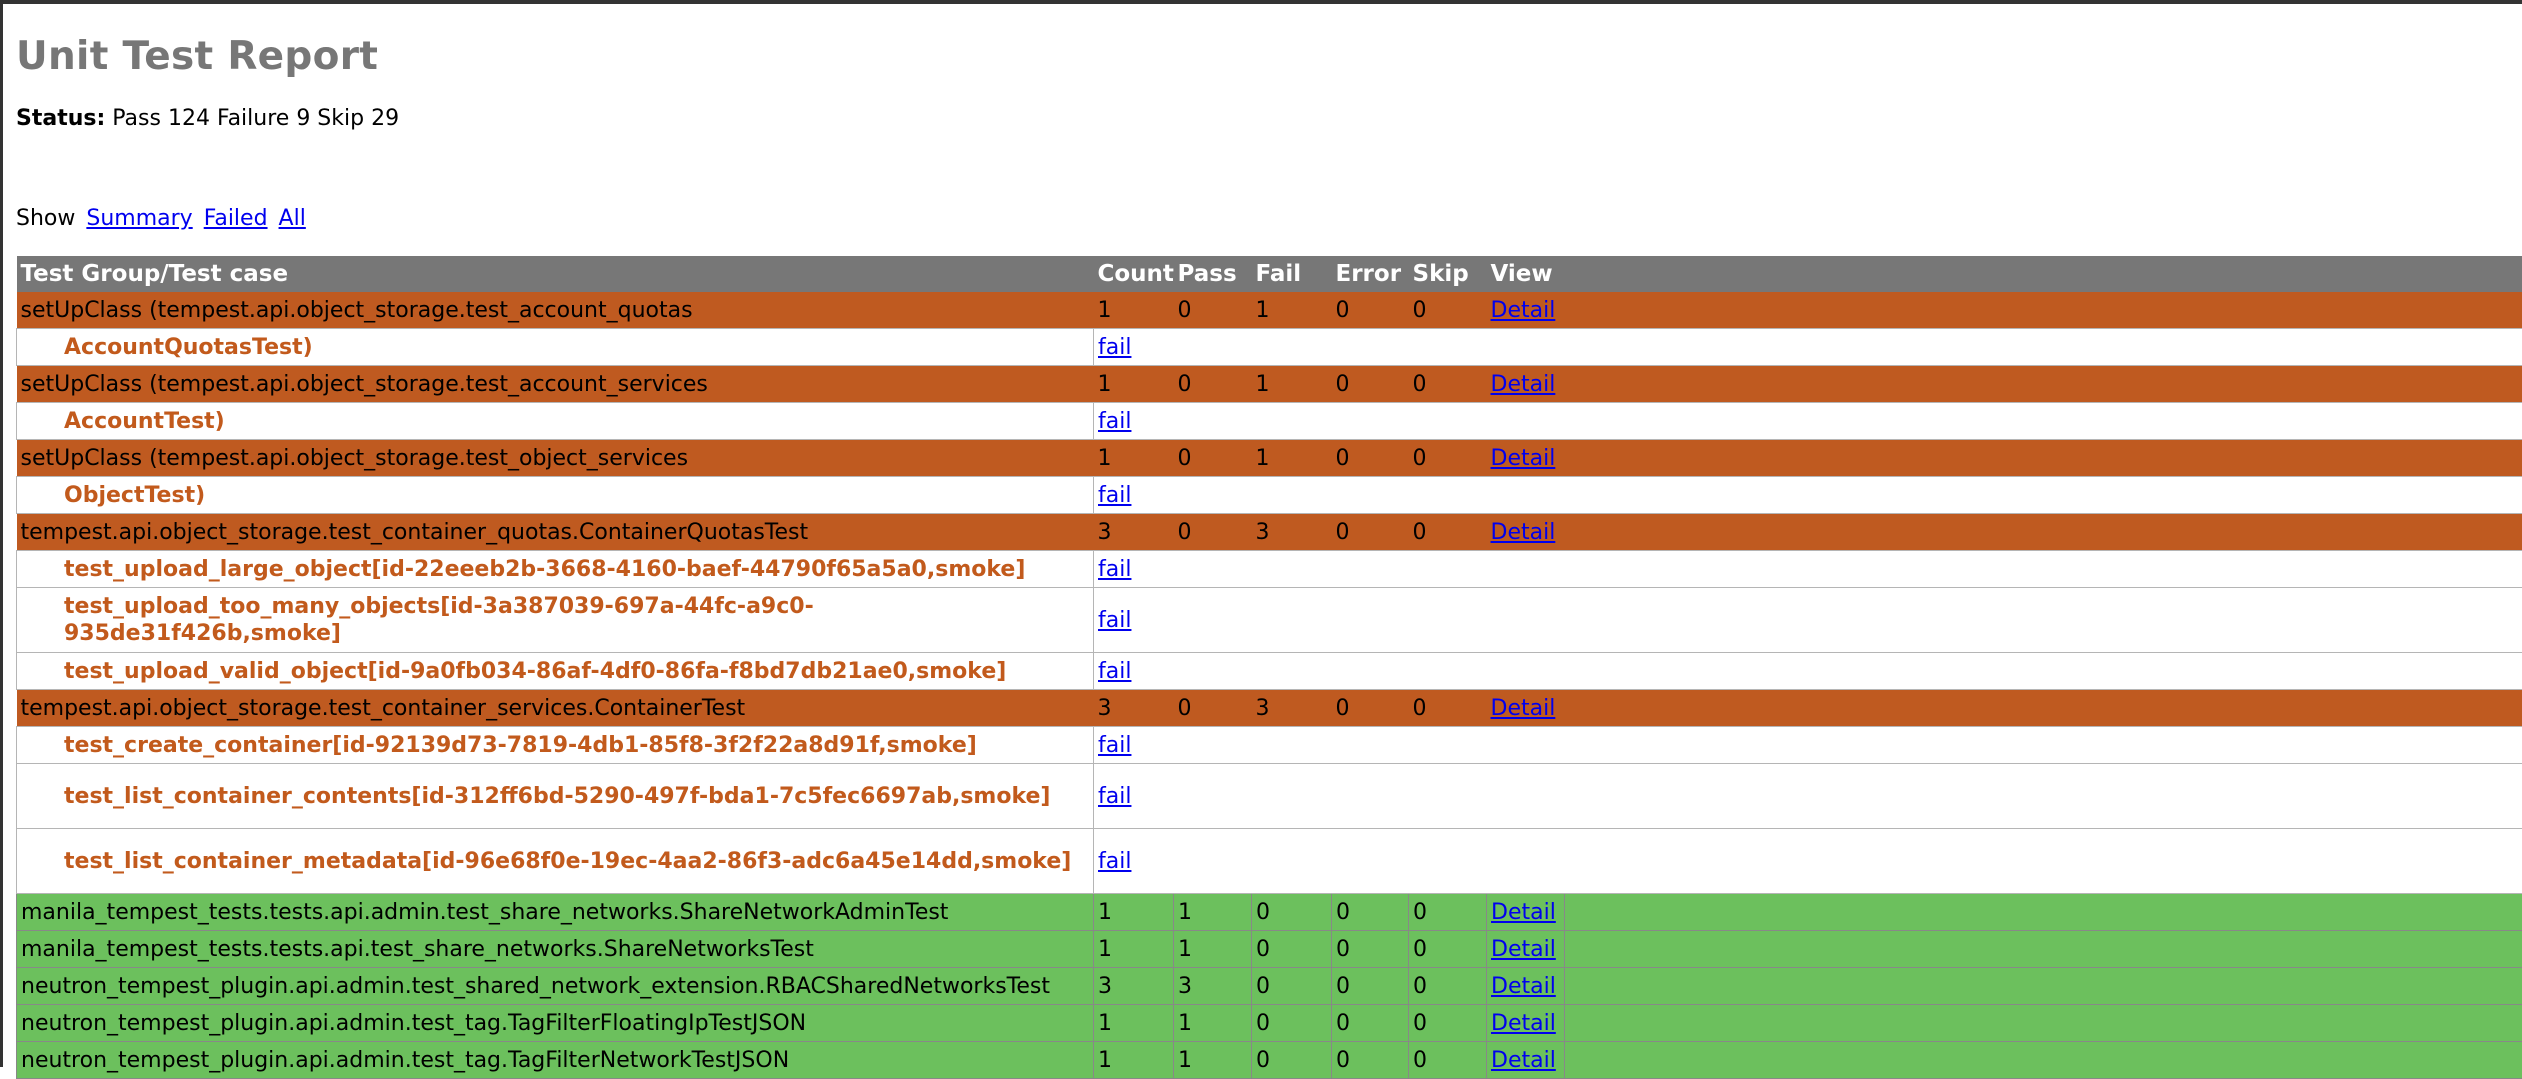 The height and width of the screenshot is (1079, 2522). I want to click on header-skip: Skip, so click(1448, 274).